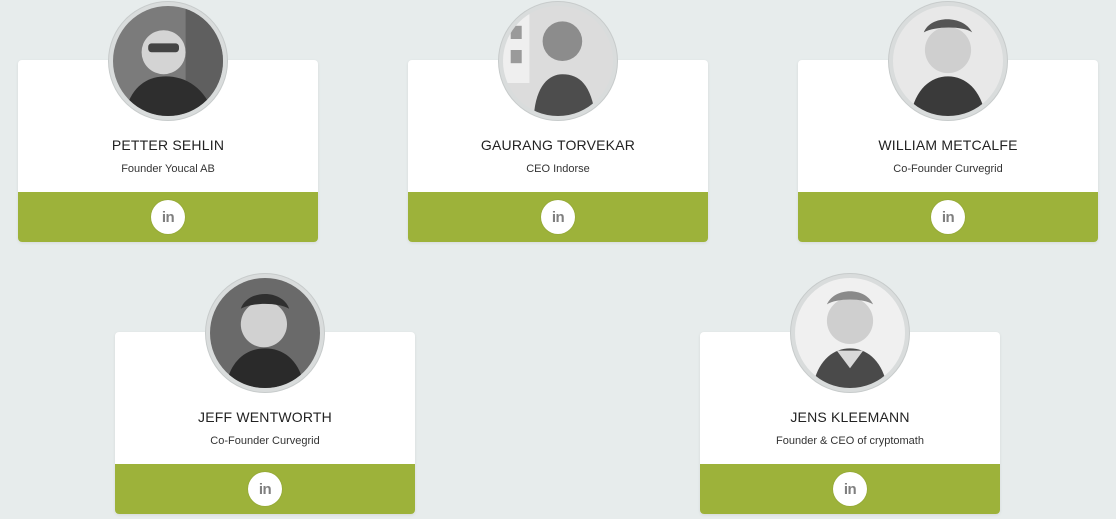 This screenshot has width=1116, height=519. I want to click on card-header: GAURANG TORVEKAR CEO Indorse, so click(558, 97).